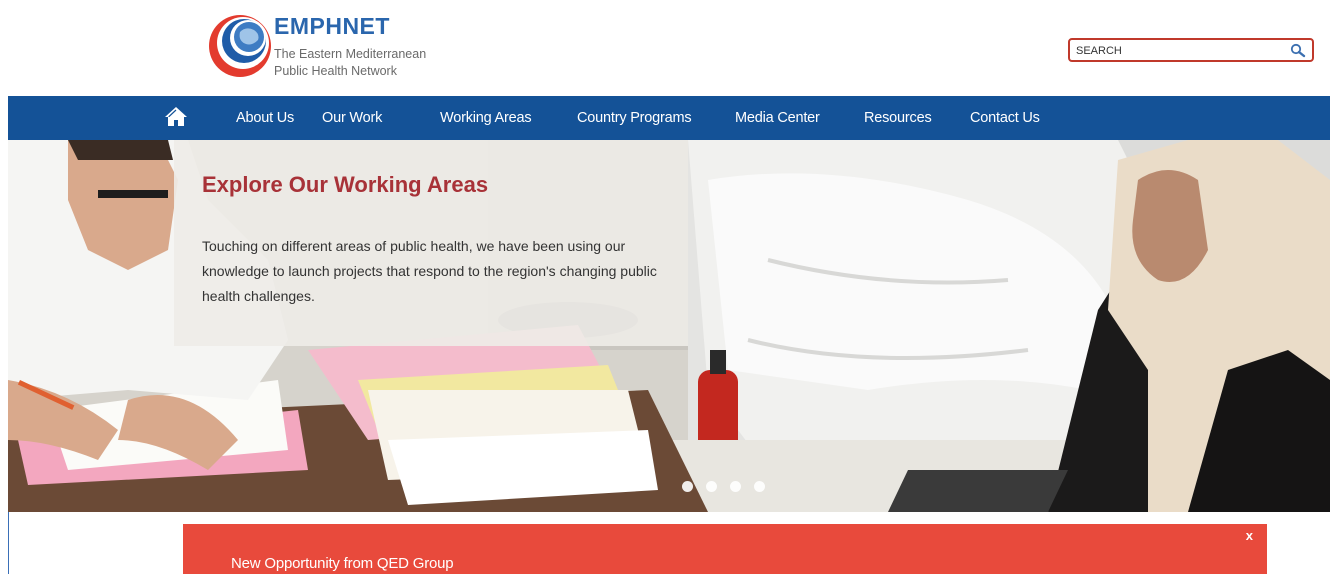 The image size is (1330, 574). Describe the element at coordinates (1298, 51) in the screenshot. I see `search-icon` at that location.